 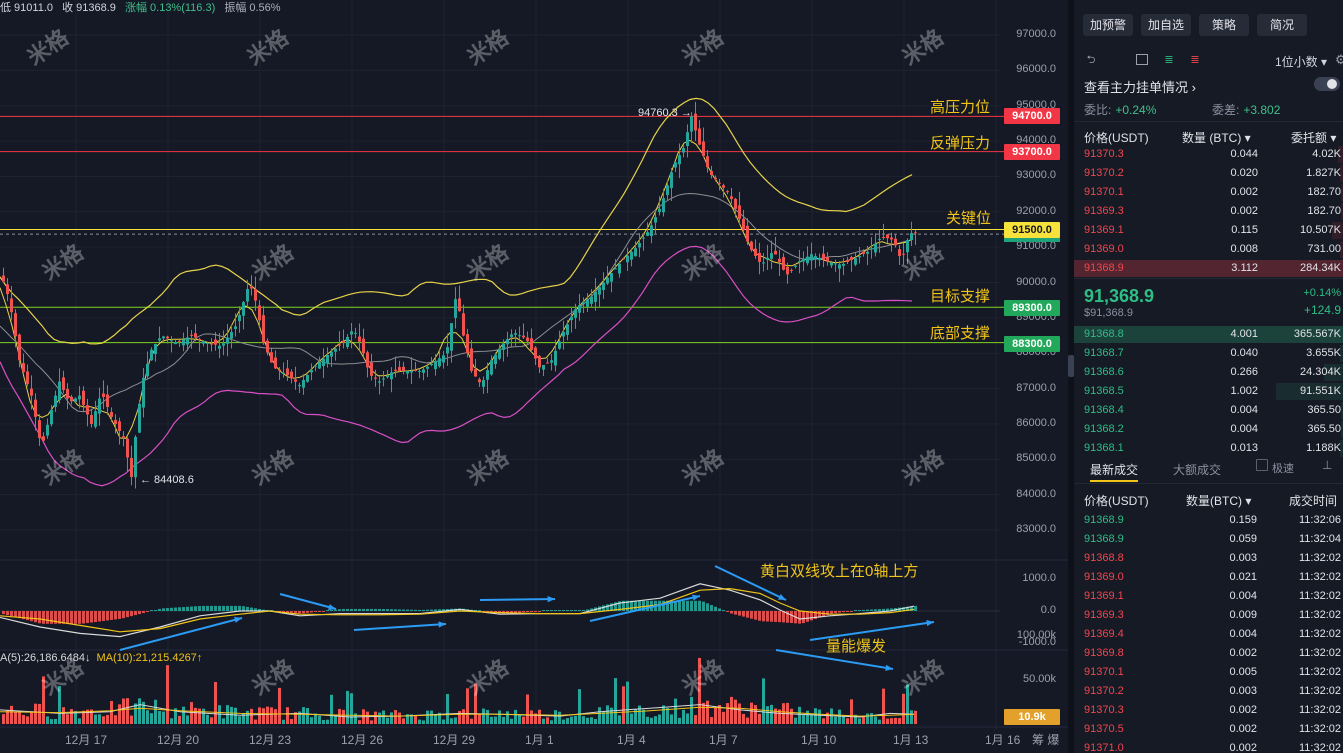 What do you see at coordinates (1208, 448) in the screenshot?
I see `bid-row: 91368.1 0.013 1.188K` at bounding box center [1208, 448].